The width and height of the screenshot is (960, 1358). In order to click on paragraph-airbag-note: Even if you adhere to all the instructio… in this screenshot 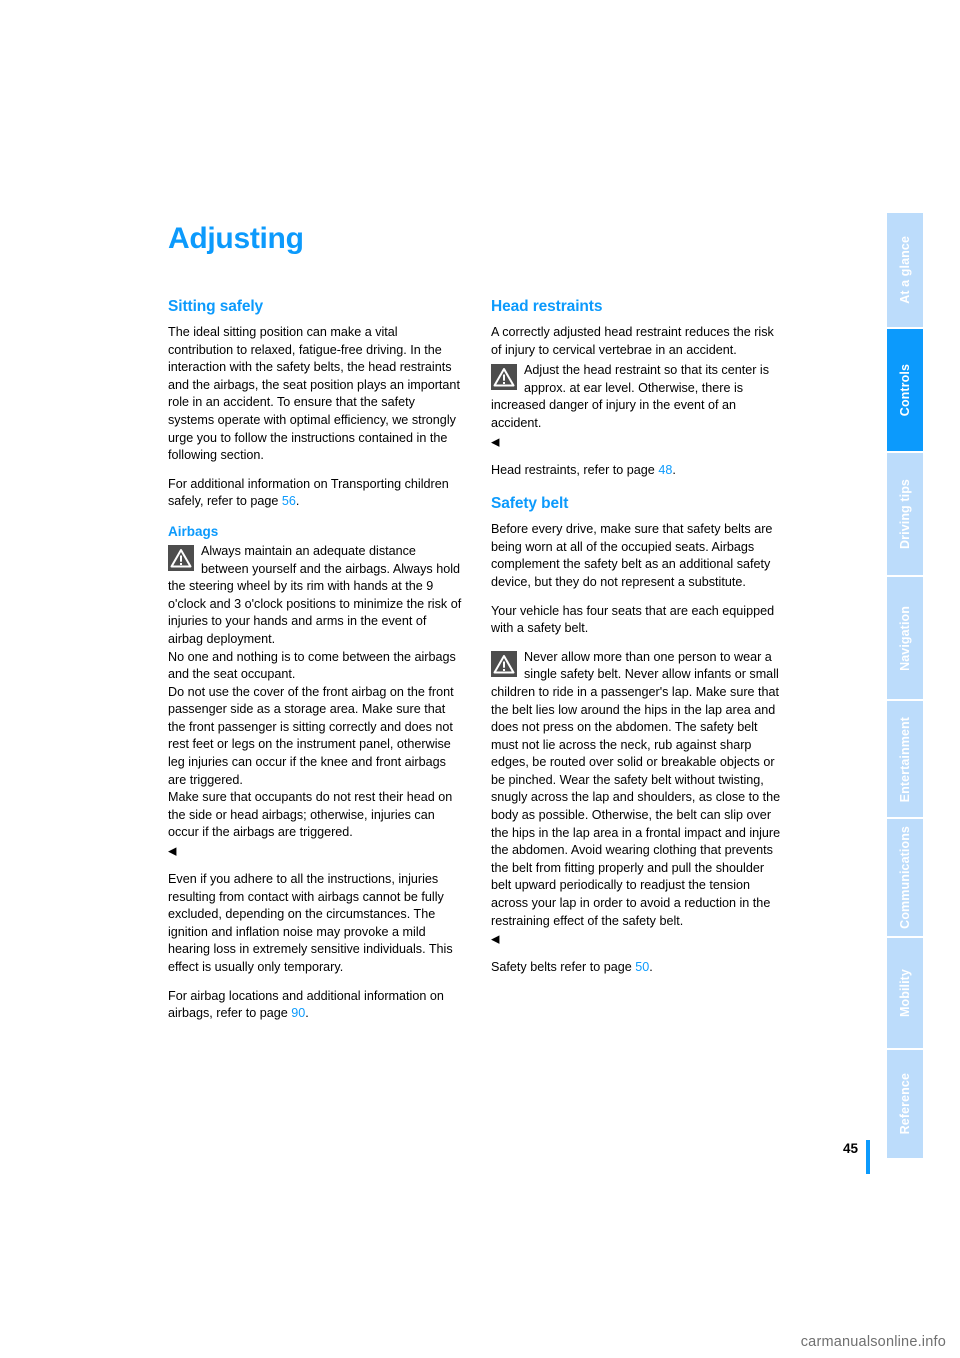, I will do `click(310, 923)`.